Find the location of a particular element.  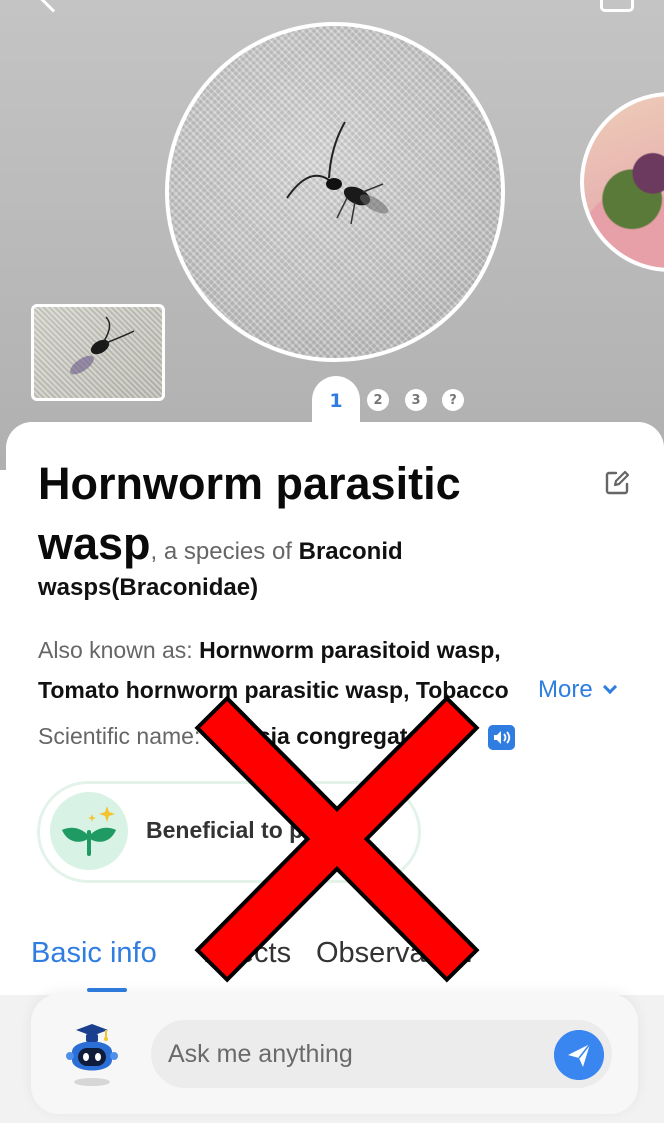

send-button is located at coordinates (579, 1055).